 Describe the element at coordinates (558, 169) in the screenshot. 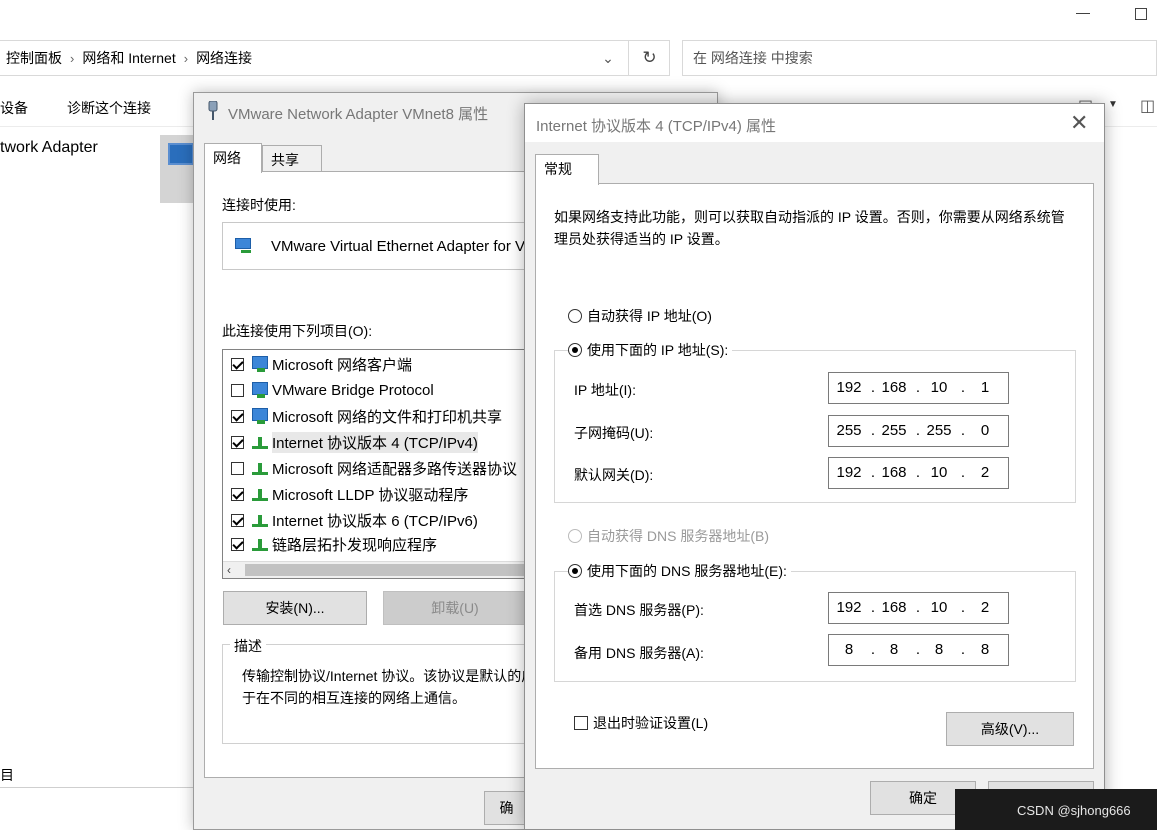

I see `tab-label: 常规` at that location.